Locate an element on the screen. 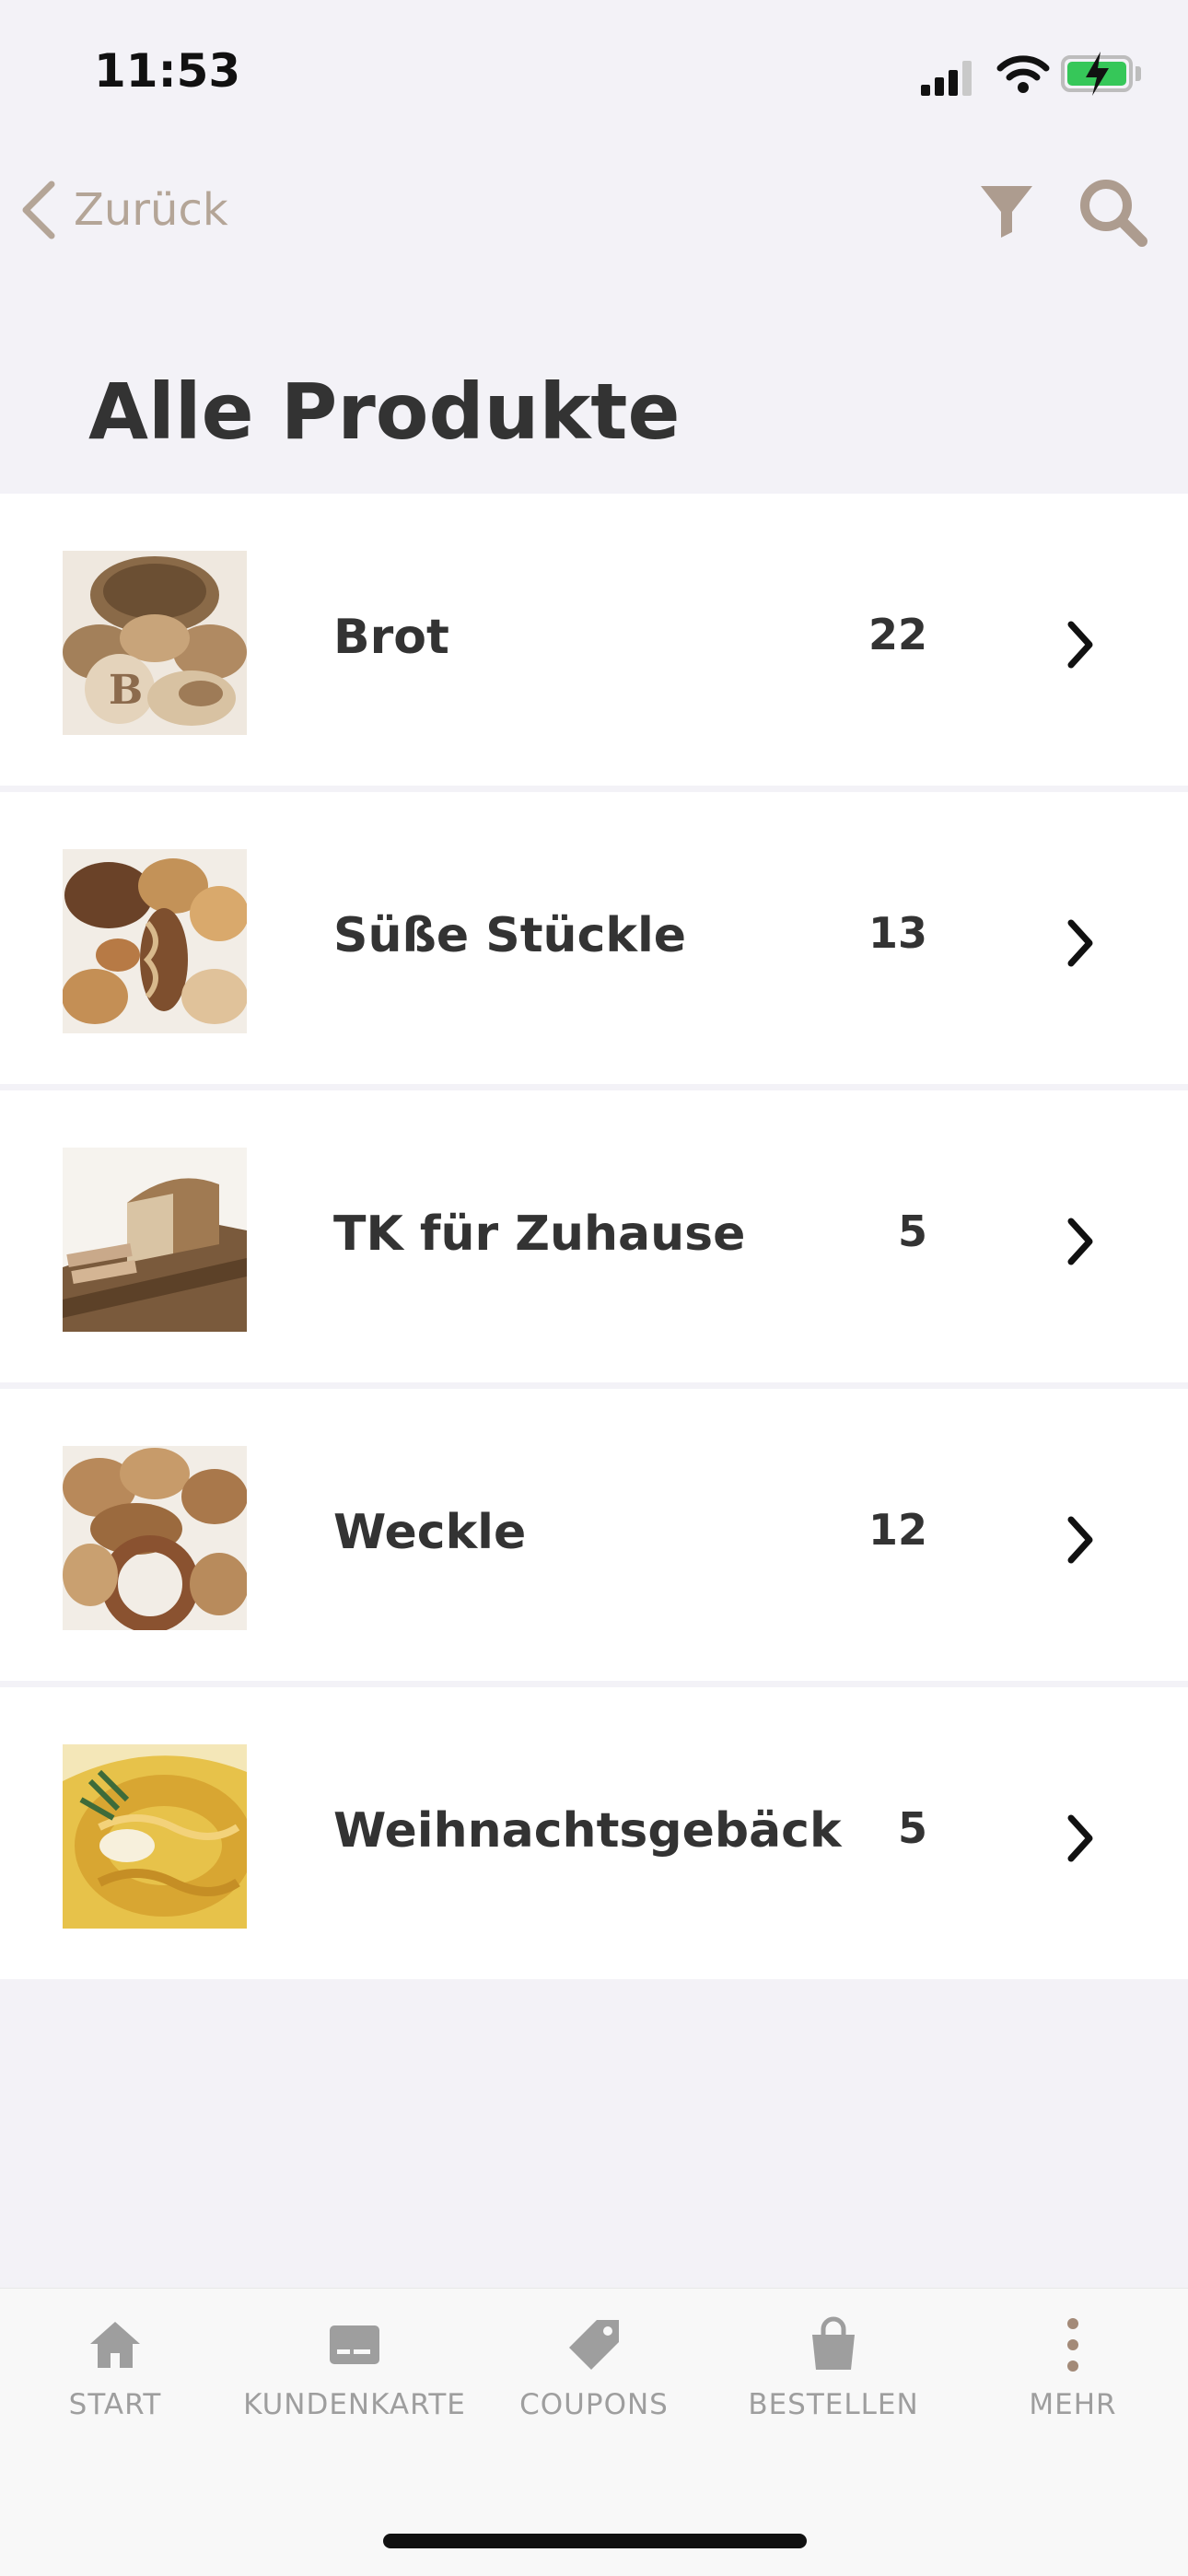 The width and height of the screenshot is (1188, 2576). tk-fuer-zuhause-image is located at coordinates (155, 1240).